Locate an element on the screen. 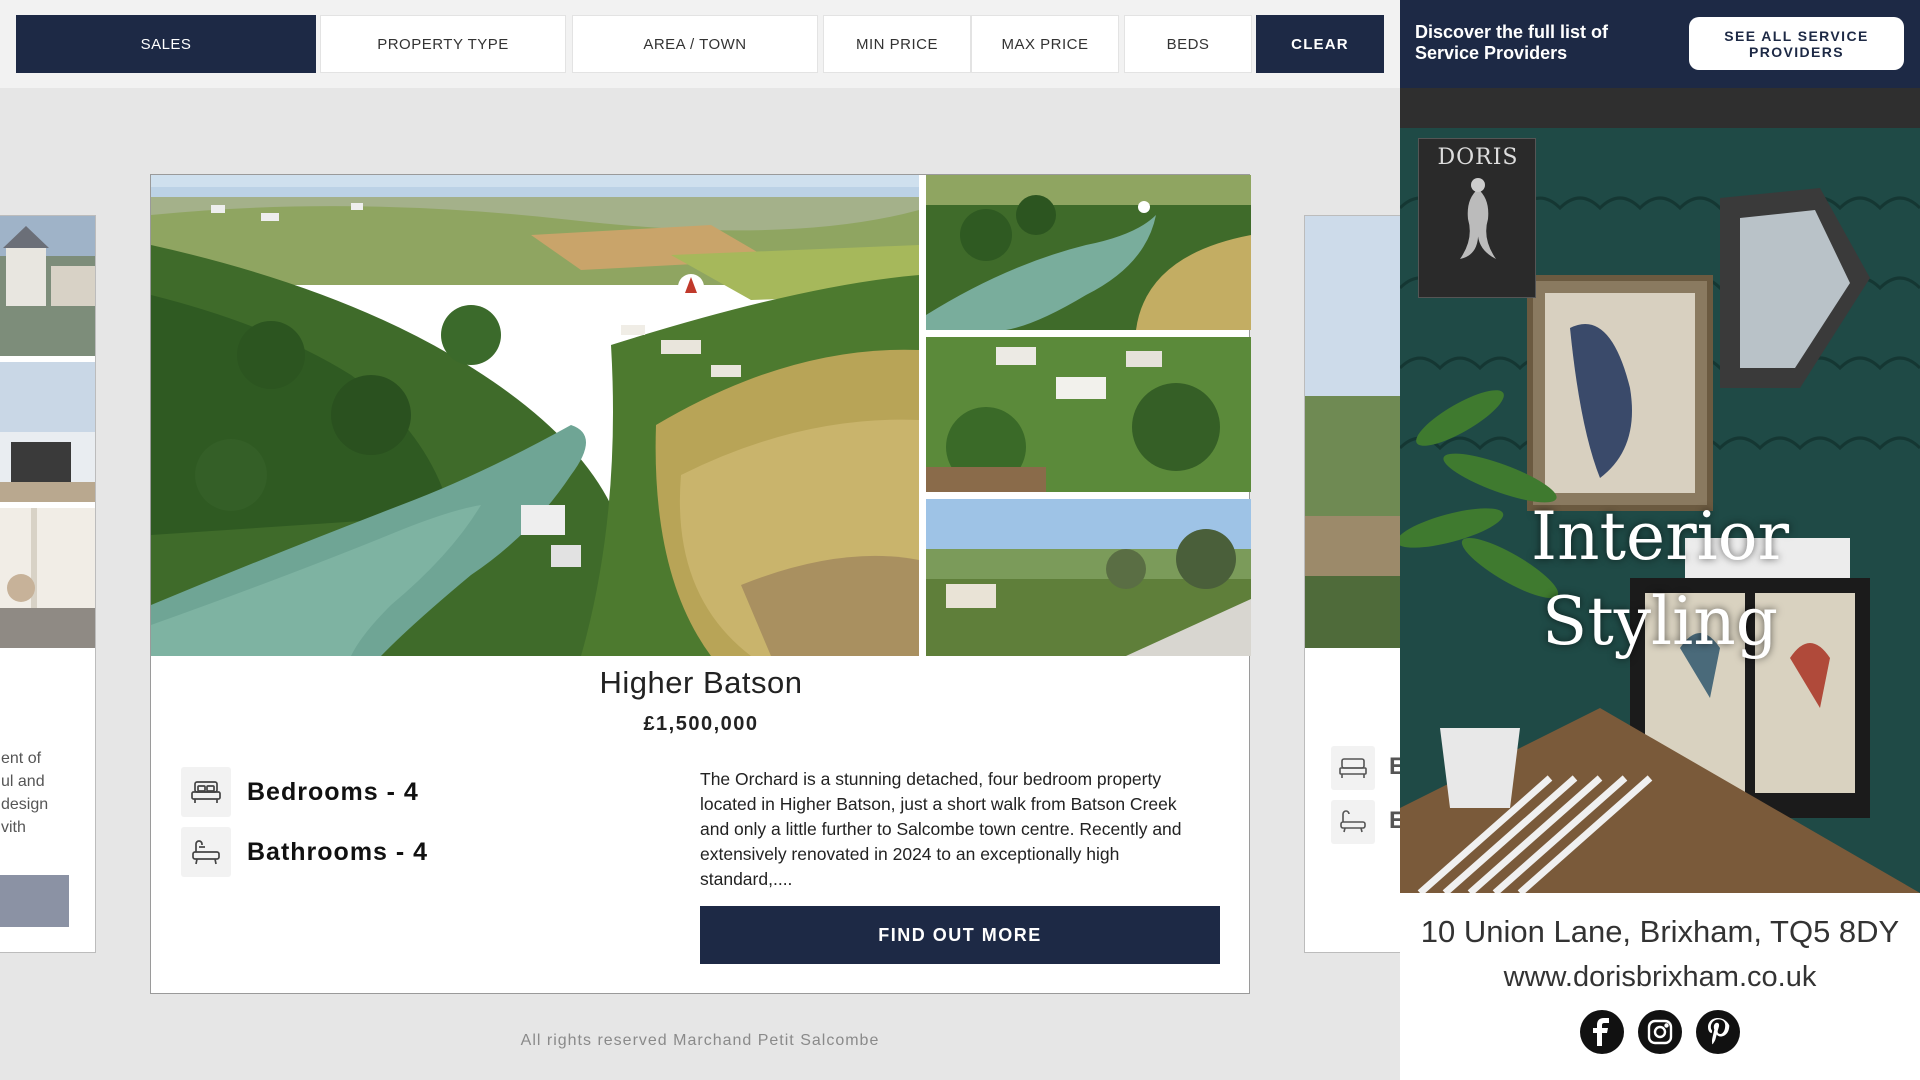 Image resolution: width=1920 pixels, height=1080 pixels. min-price-filter: MIN PRICE is located at coordinates (897, 44).